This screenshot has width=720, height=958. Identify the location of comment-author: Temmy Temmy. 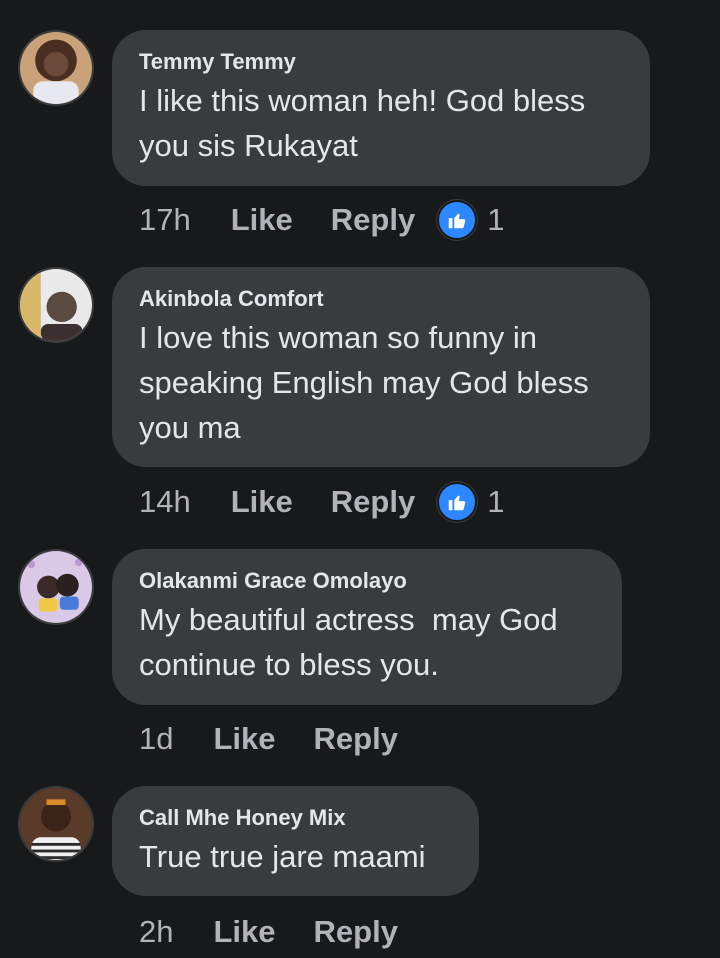
(381, 62).